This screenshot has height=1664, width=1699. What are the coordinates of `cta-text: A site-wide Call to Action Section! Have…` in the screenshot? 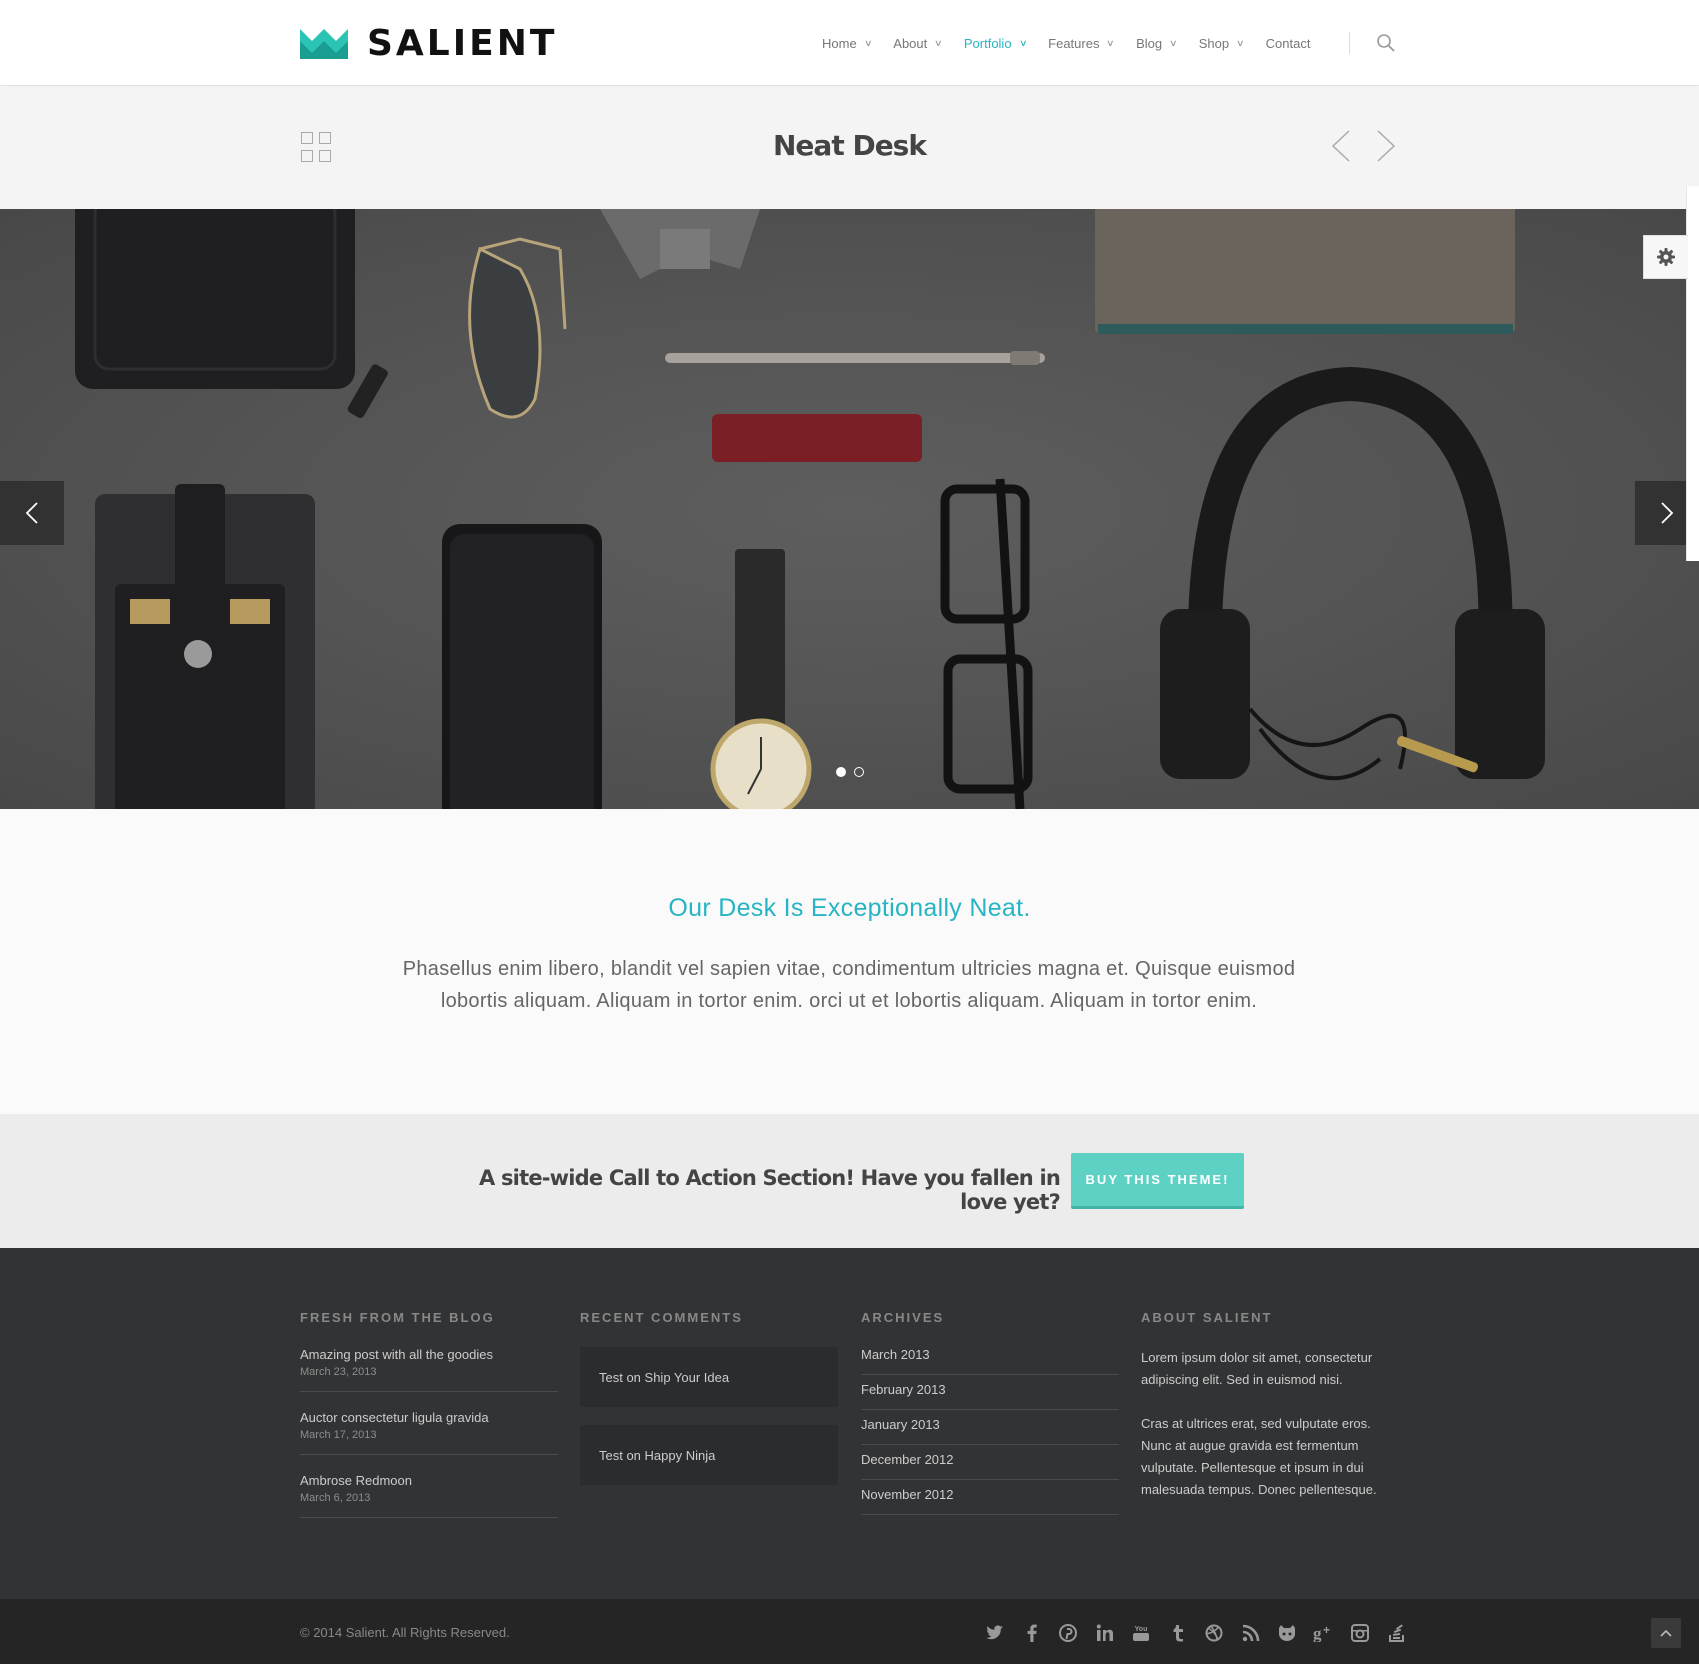 It's located at (770, 1190).